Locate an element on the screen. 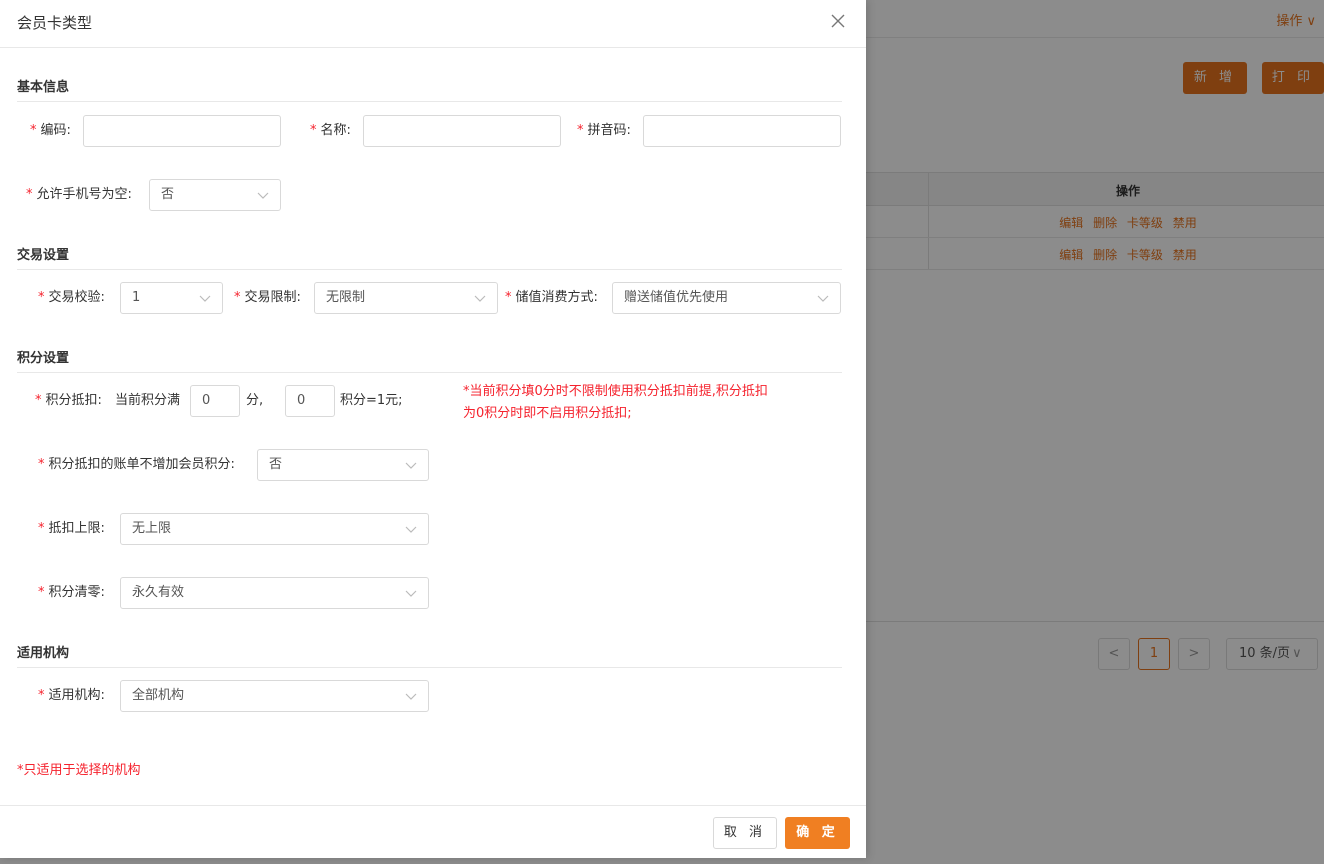  drawer-header: 会员卡类型 is located at coordinates (433, 24).